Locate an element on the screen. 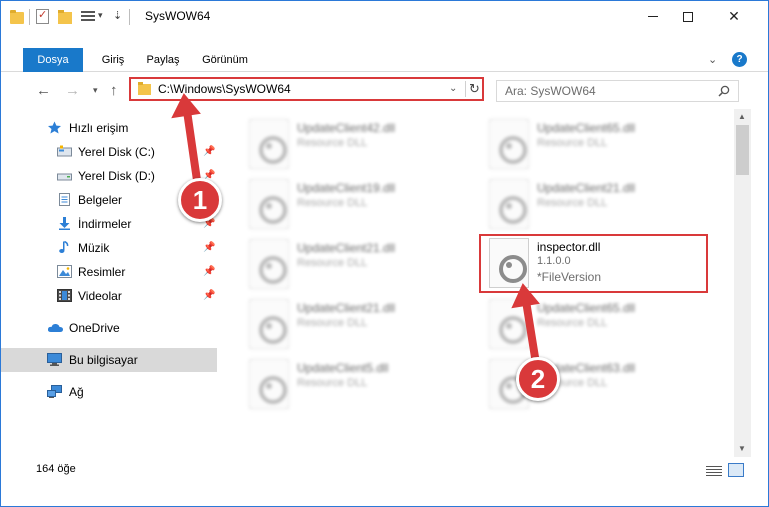  nav-this-pc: Bu bilgisayar is located at coordinates (109, 360).